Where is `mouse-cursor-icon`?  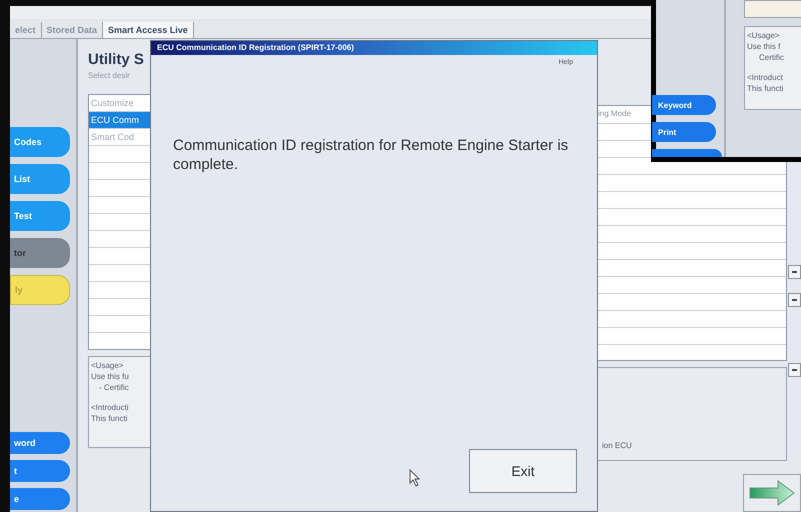 mouse-cursor-icon is located at coordinates (415, 478).